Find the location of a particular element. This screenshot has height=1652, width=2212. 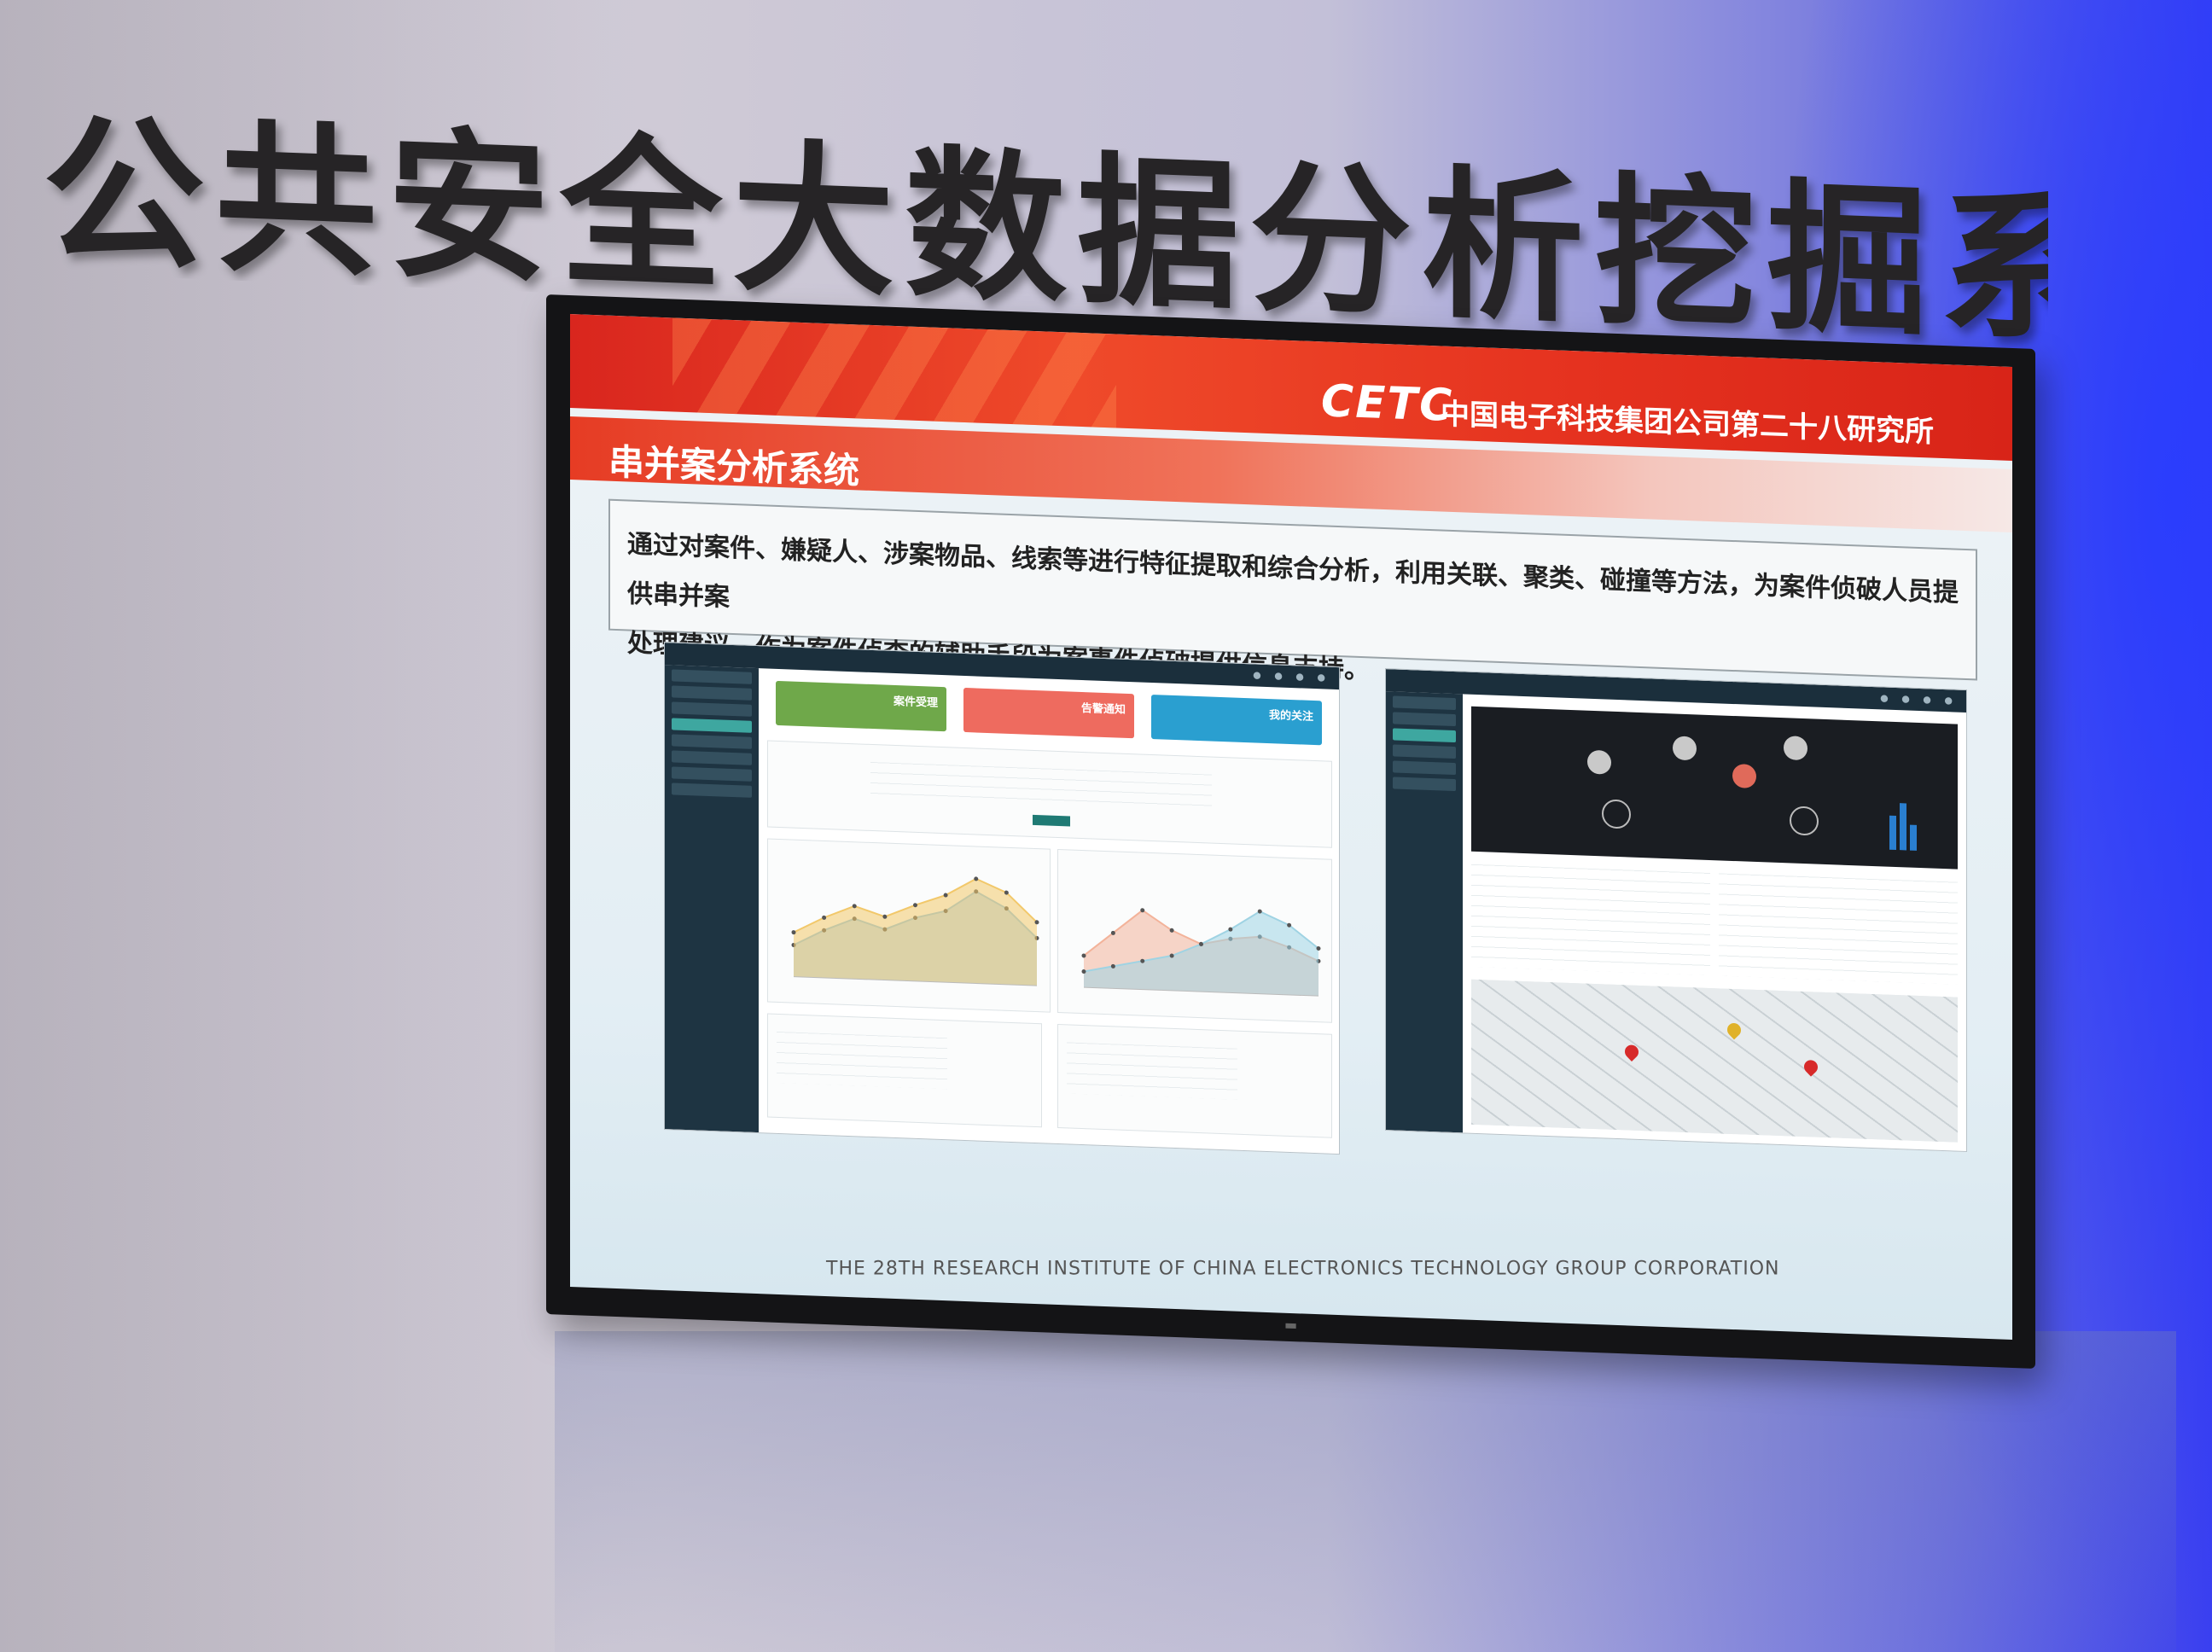

query-button is located at coordinates (1051, 820).